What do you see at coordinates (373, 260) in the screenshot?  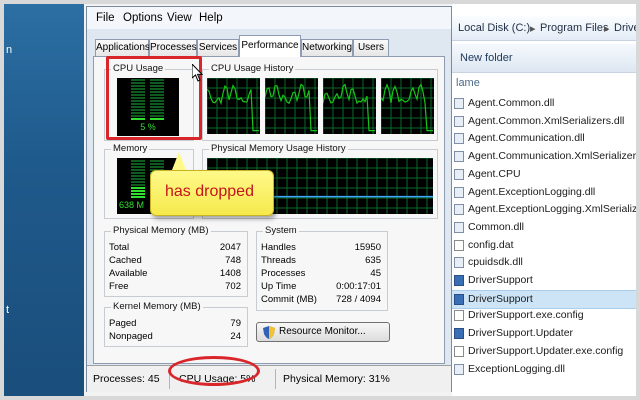 I see `stat-value: 635` at bounding box center [373, 260].